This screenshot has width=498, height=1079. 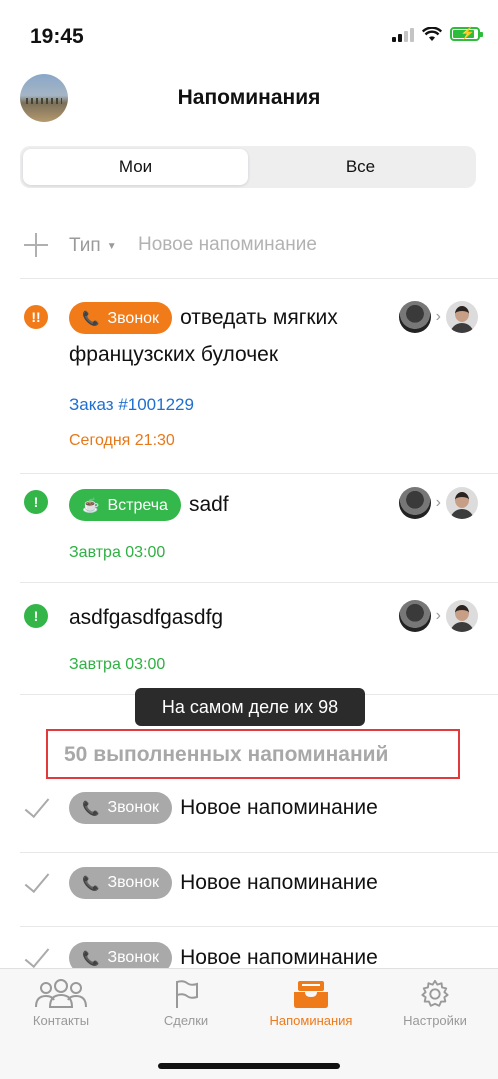 I want to click on gear-icon, so click(x=435, y=993).